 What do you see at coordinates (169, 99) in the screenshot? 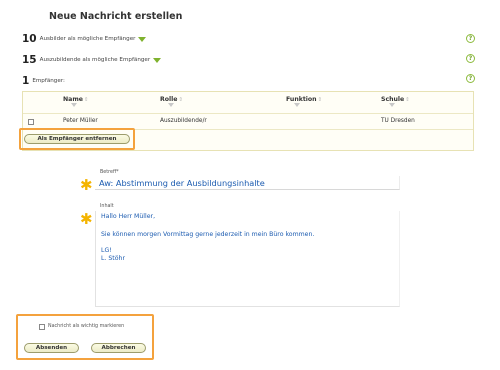
I see `column-header-label: Rolle` at bounding box center [169, 99].